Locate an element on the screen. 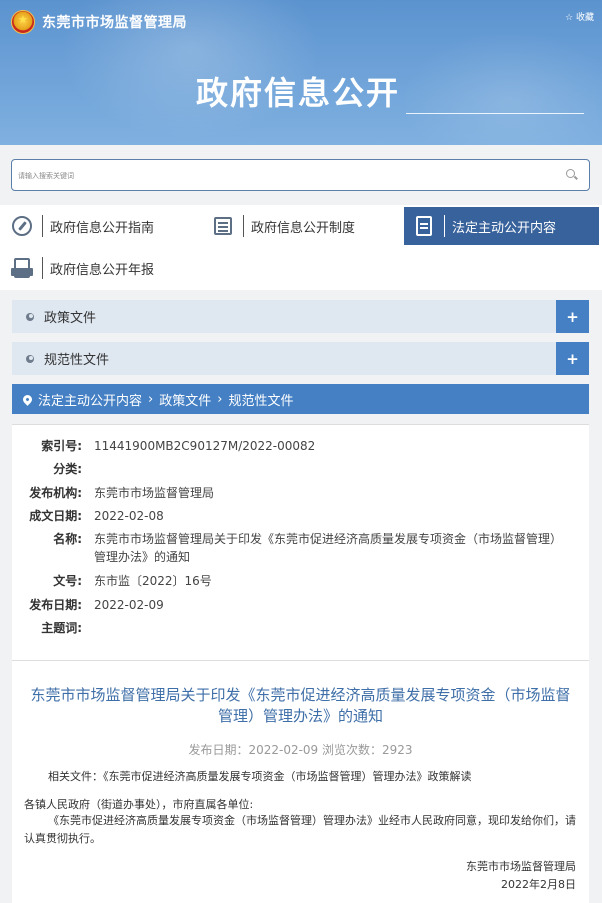 Image resolution: width=602 pixels, height=903 pixels. meta-row-made-date: 成文日期: 2022-02-08 is located at coordinates (300, 516).